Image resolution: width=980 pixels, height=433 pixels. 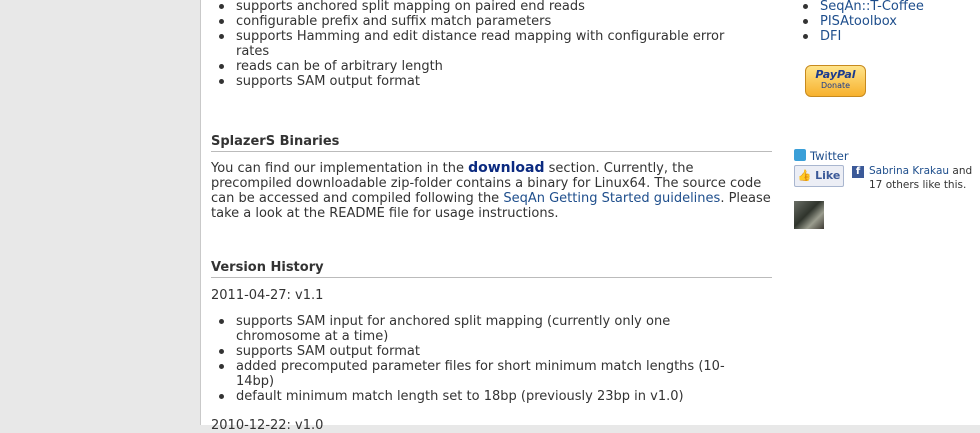 I want to click on download-link: download, so click(x=506, y=168).